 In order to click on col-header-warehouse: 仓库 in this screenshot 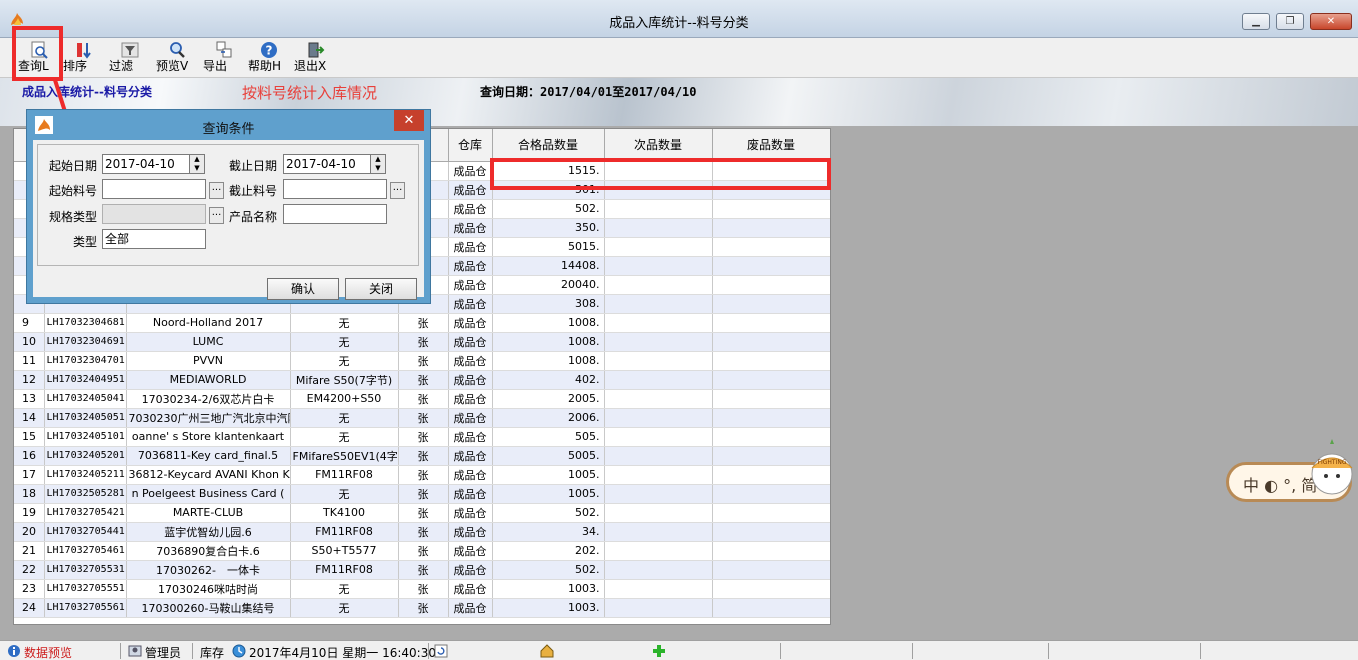, I will do `click(470, 145)`.